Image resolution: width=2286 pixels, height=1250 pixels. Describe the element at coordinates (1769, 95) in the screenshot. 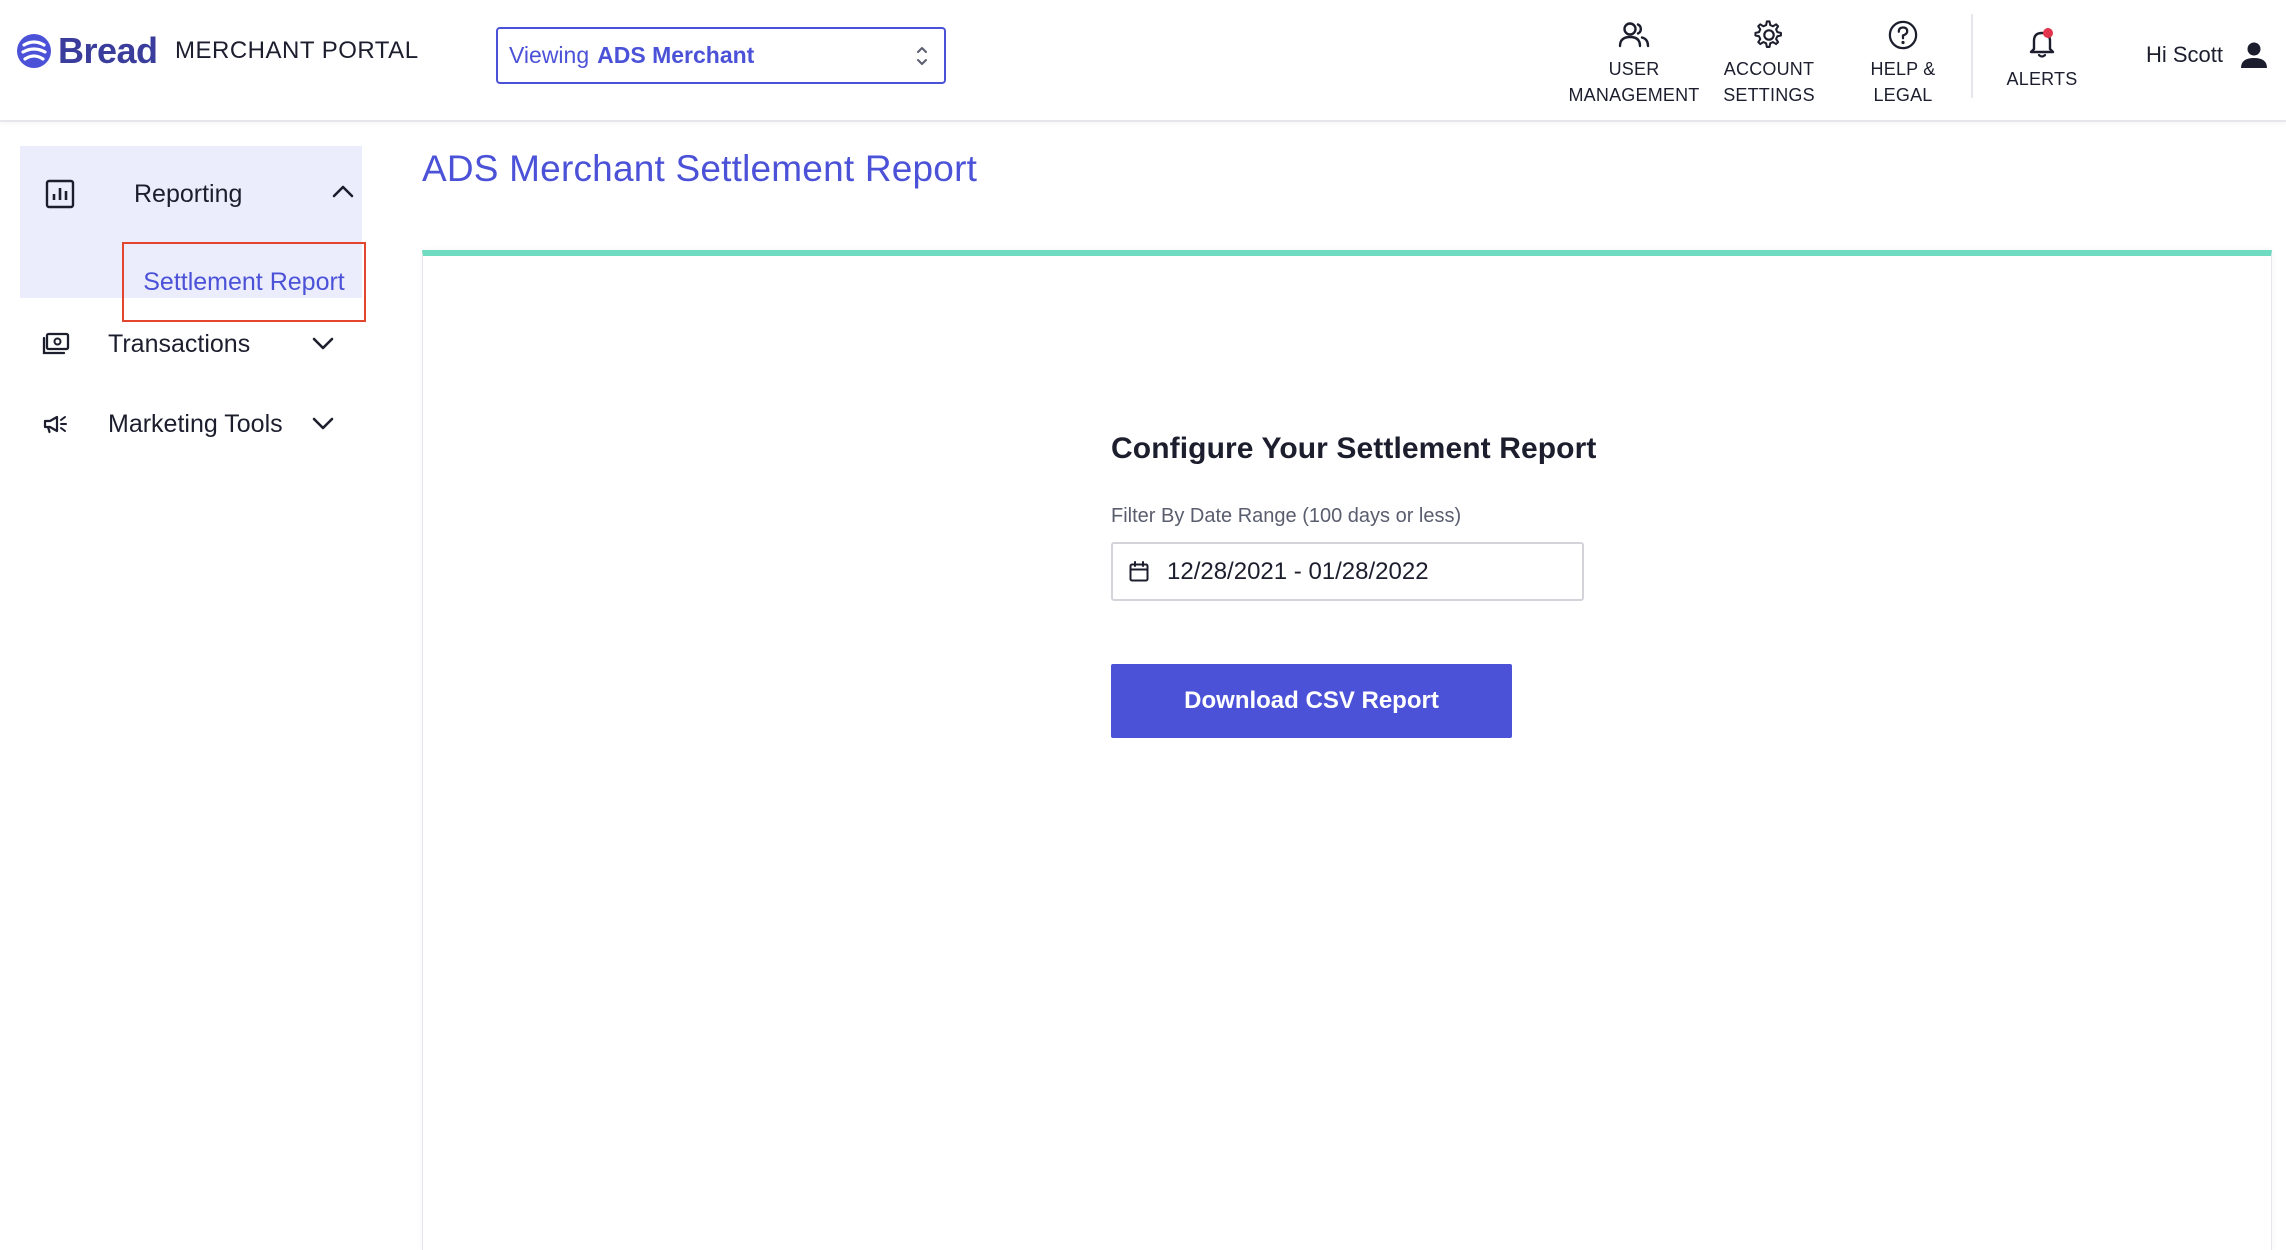

I see `nav-account-settings-line2: SETTINGS` at that location.